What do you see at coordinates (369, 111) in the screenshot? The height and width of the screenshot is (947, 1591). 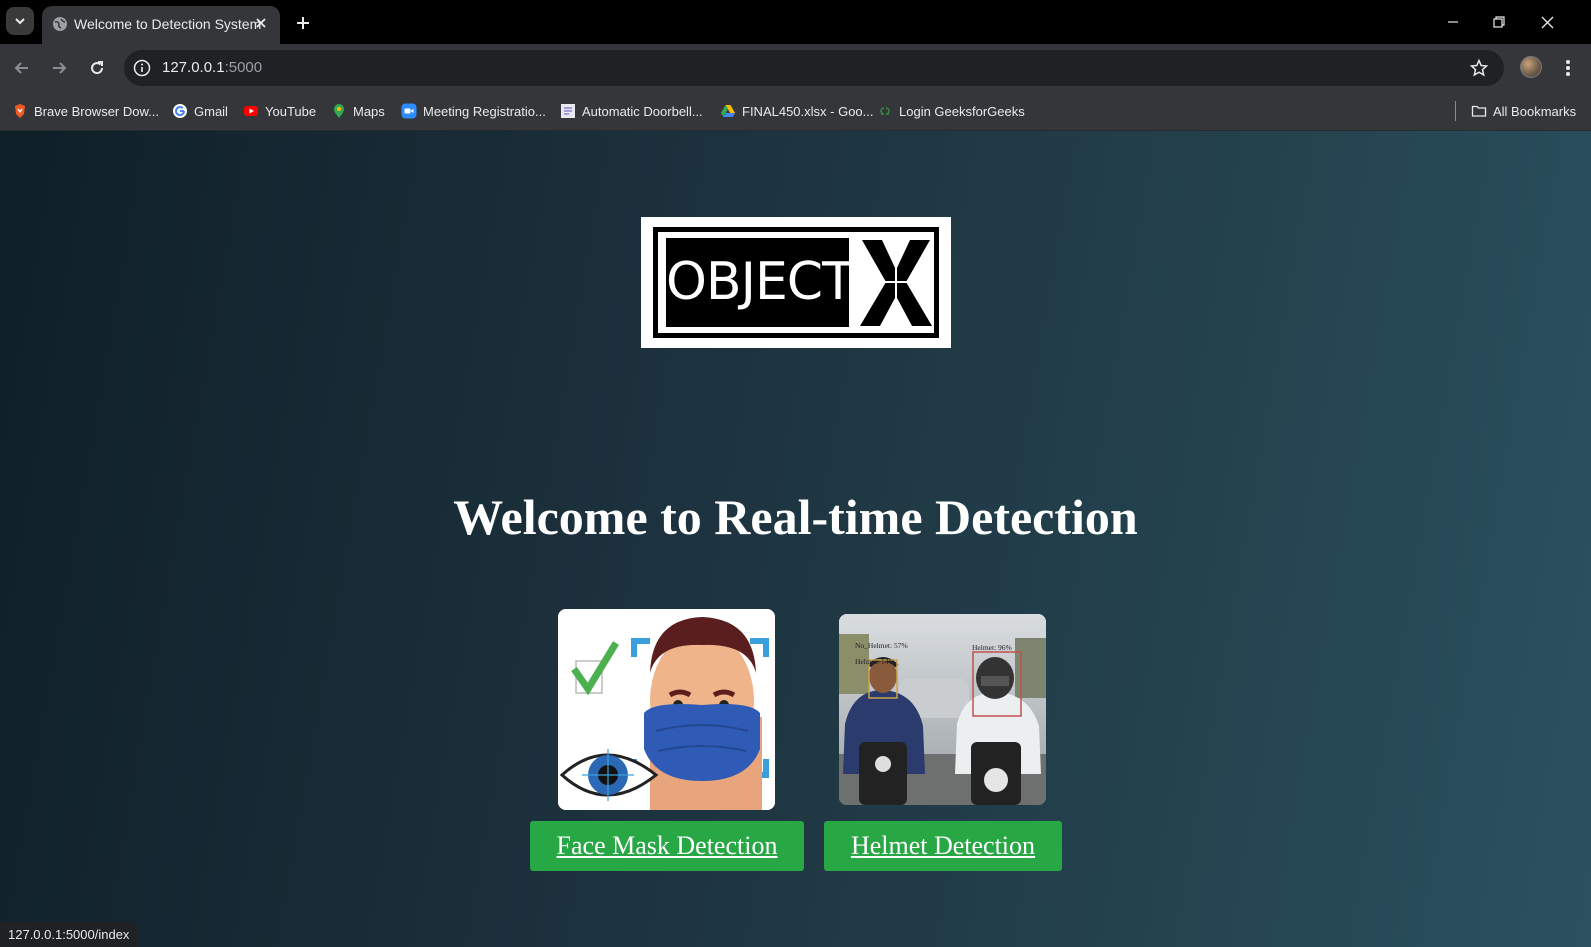 I see `bookmark-label: Maps` at bounding box center [369, 111].